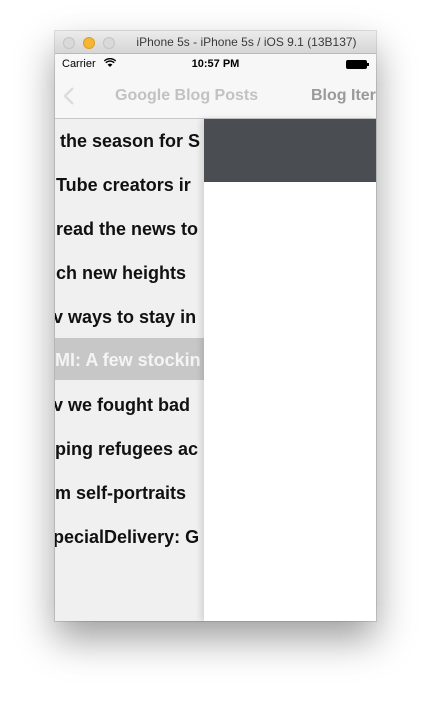 The image size is (432, 702). I want to click on navigation-bar: Google Blog Posts Blog Iter, so click(215, 96).